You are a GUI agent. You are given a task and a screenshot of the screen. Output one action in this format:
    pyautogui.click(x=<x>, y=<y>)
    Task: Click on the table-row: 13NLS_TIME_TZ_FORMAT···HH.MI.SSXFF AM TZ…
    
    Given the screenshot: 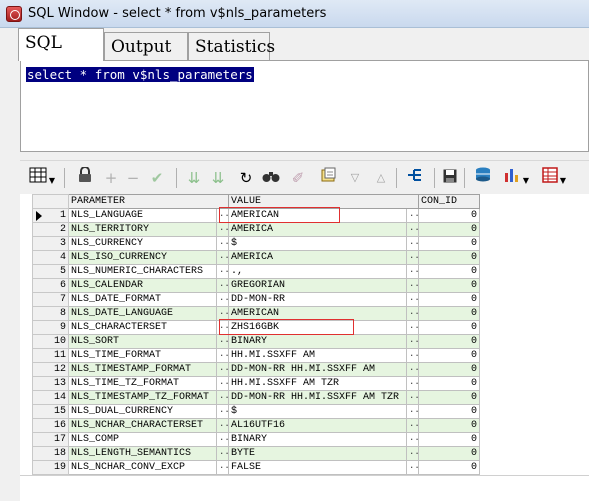 What is the action you would take?
    pyautogui.click(x=256, y=383)
    